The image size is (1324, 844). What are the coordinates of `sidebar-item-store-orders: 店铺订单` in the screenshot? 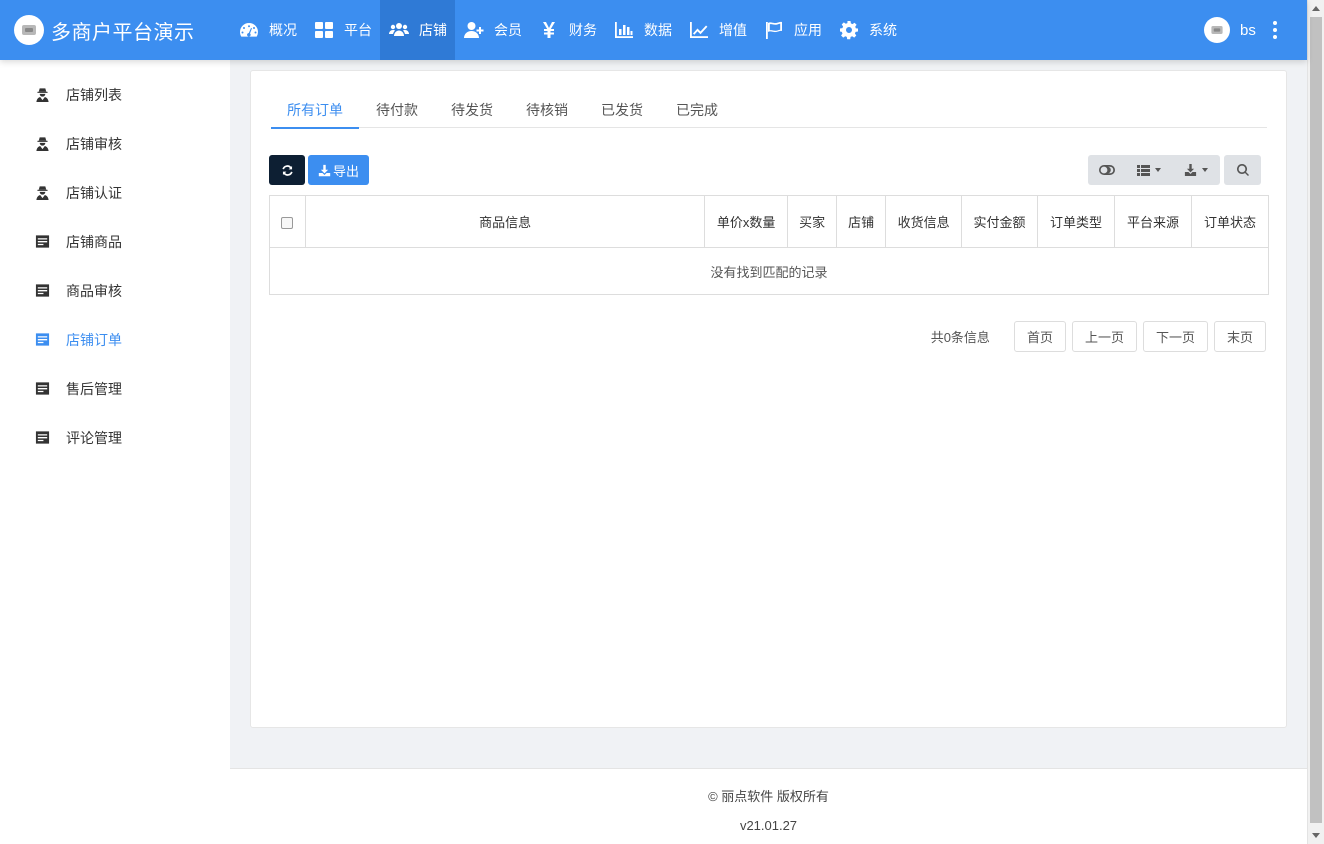 It's located at (115, 339).